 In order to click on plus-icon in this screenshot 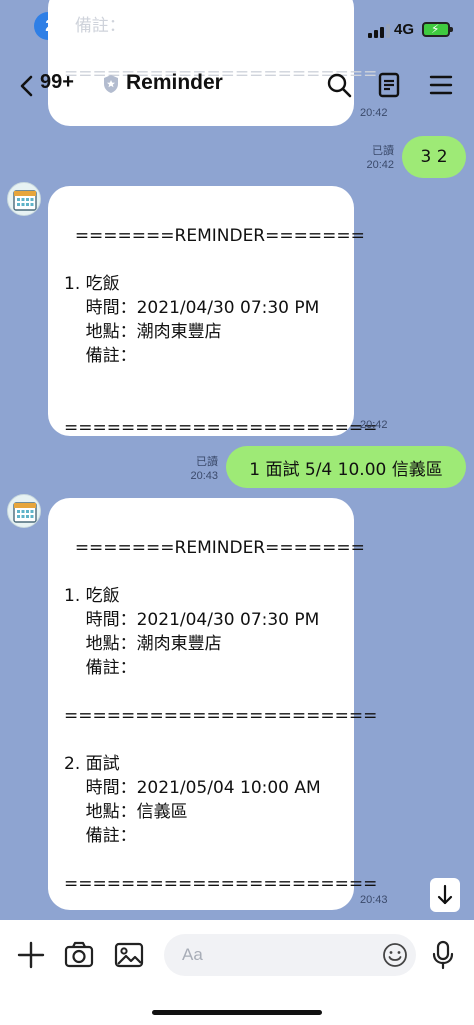, I will do `click(31, 955)`.